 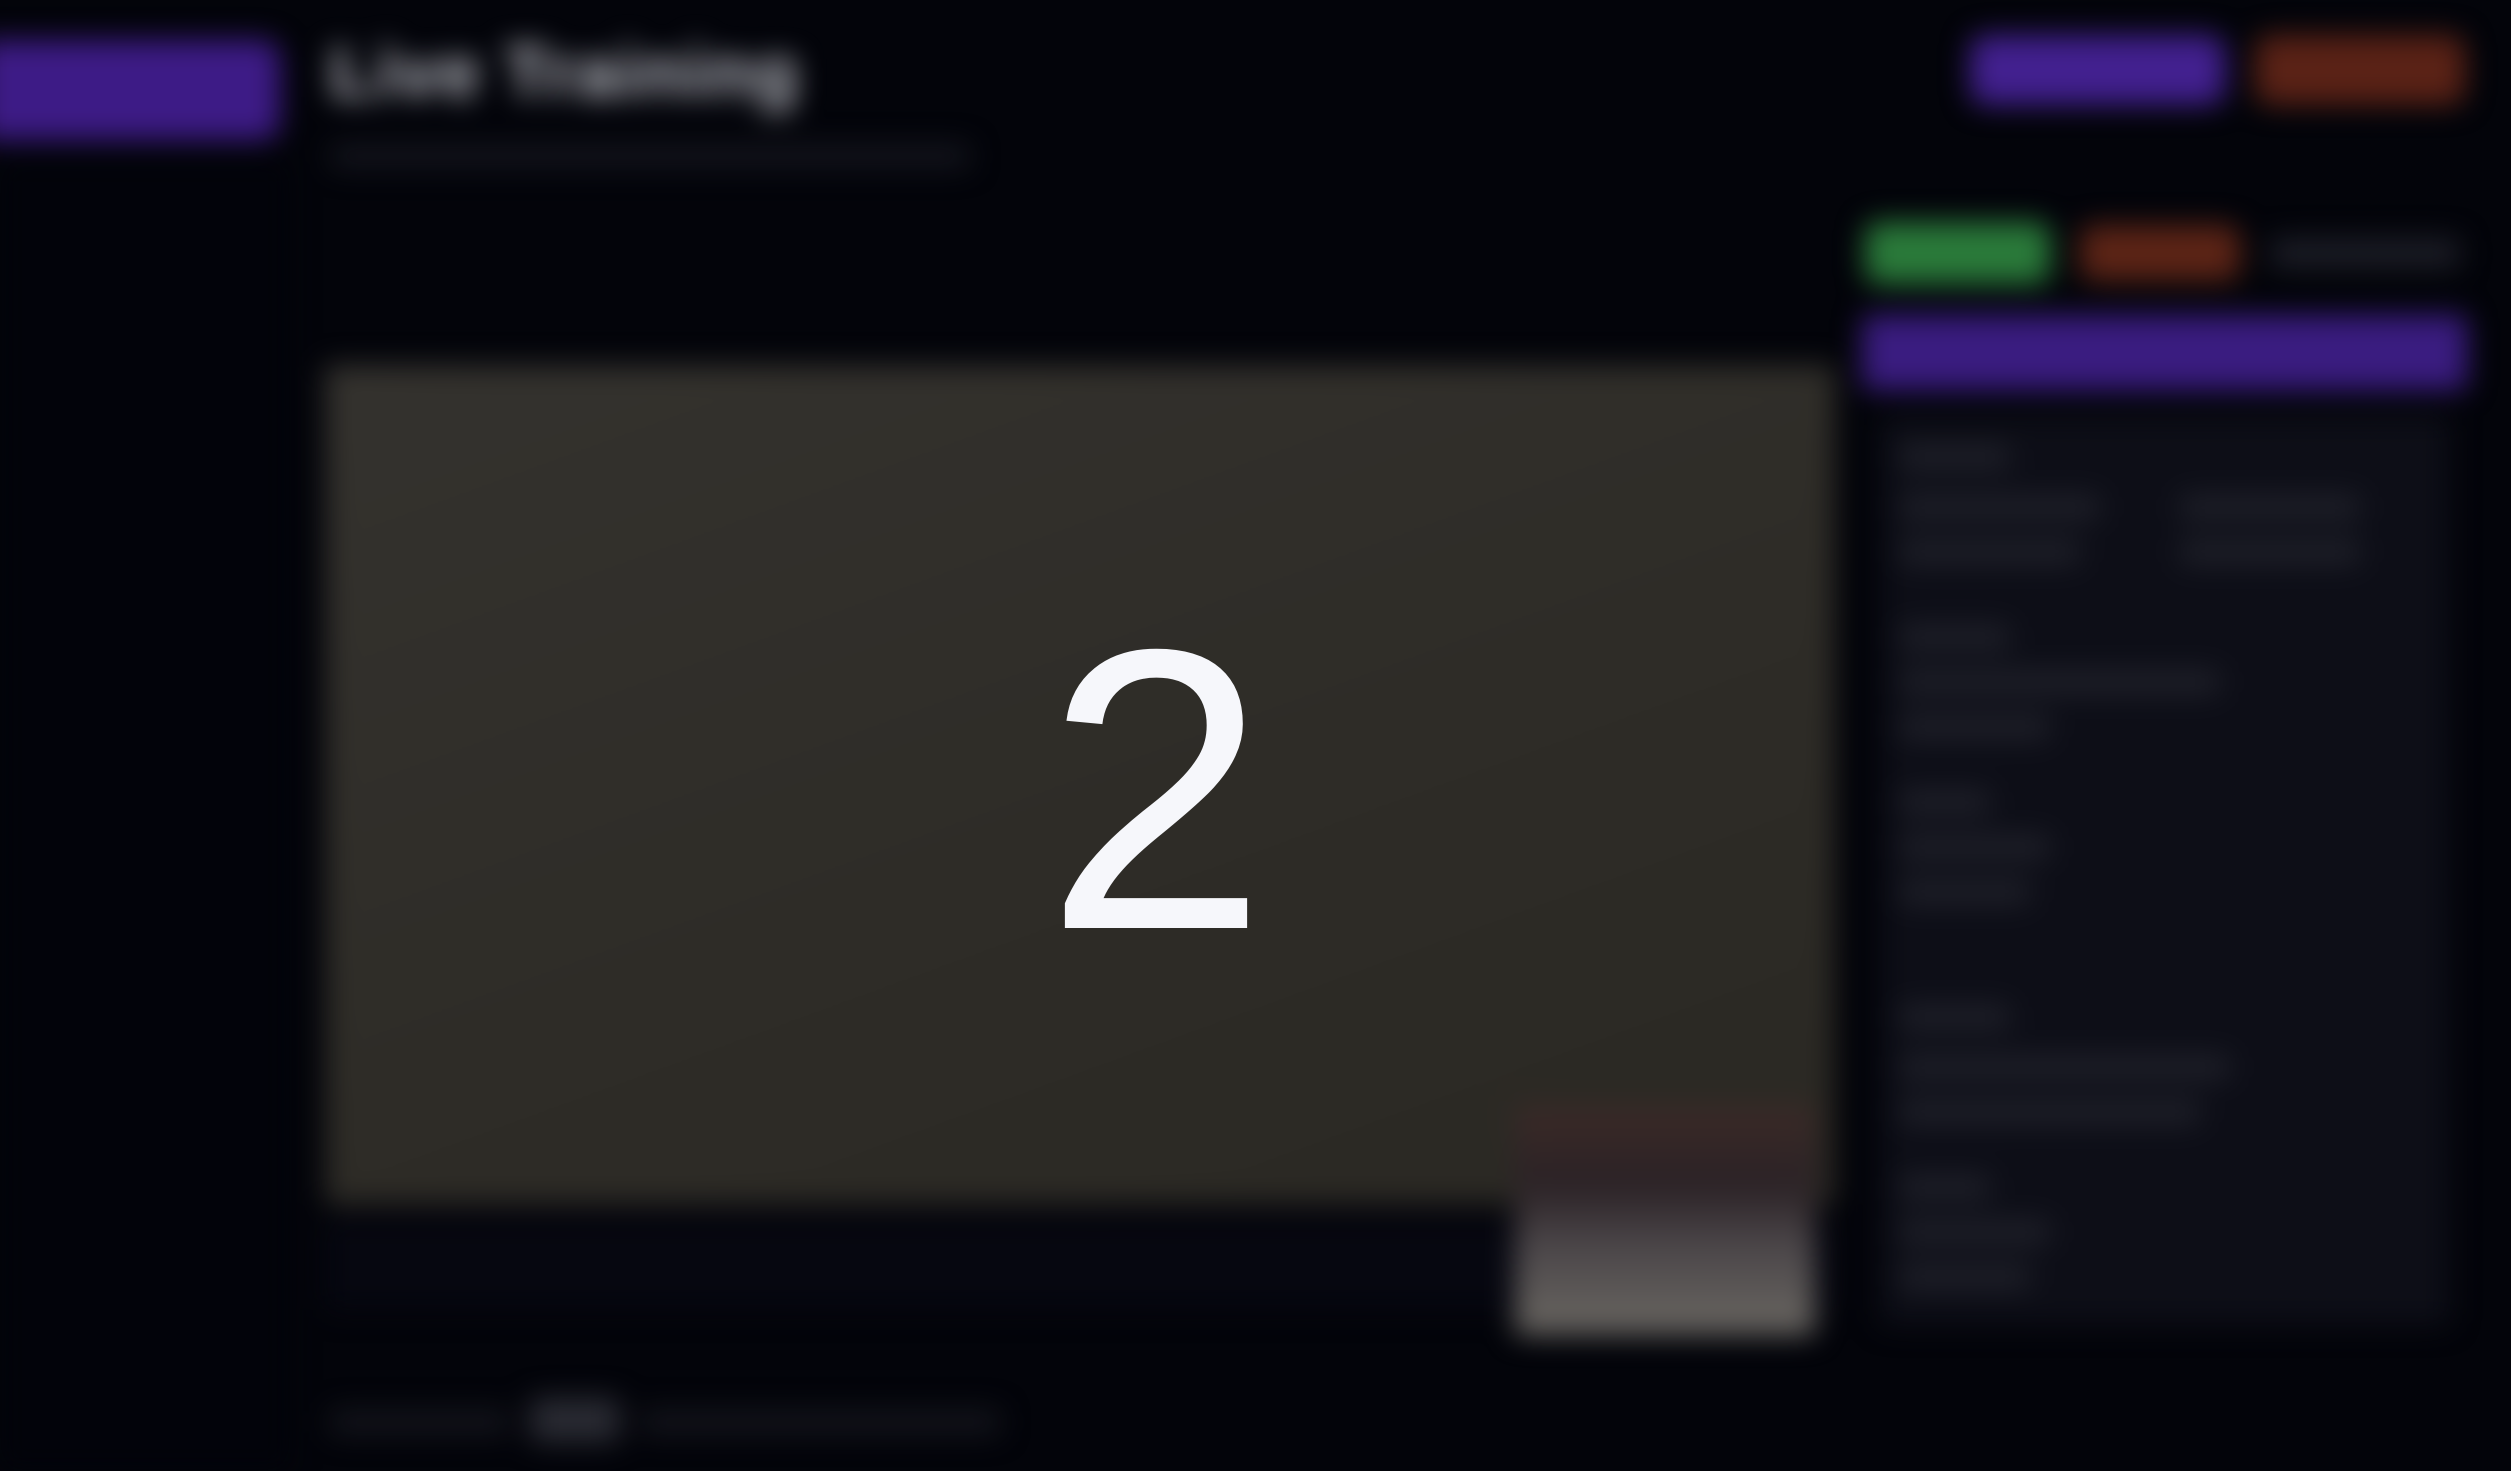 I want to click on footer-text-secondary, so click(x=820, y=1422).